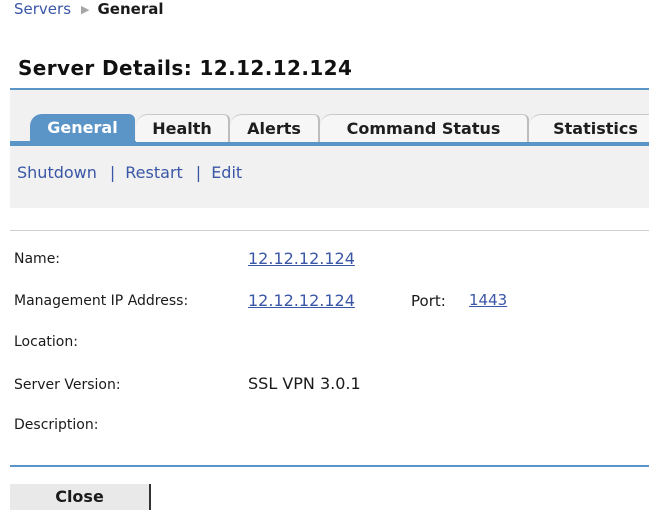 The width and height of the screenshot is (649, 510). I want to click on server-version-value: SSL VPN 3.0.1, so click(304, 383).